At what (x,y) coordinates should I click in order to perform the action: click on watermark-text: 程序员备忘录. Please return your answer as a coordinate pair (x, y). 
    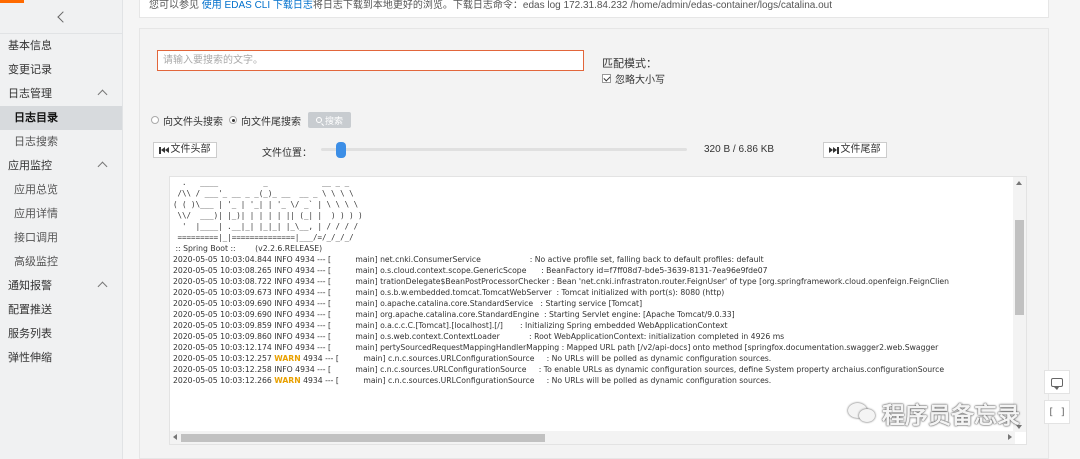
    Looking at the image, I should click on (951, 415).